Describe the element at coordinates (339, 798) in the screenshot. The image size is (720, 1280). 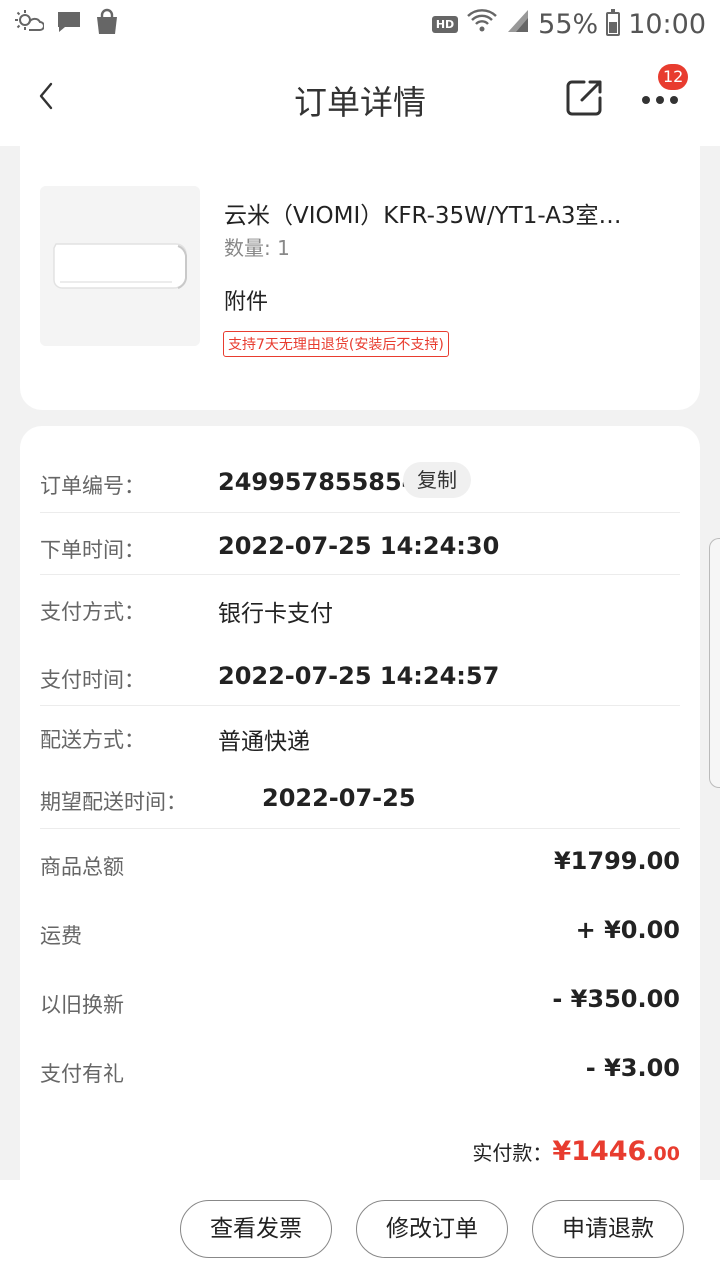
I see `expected-date-value: 2022-07-25` at that location.